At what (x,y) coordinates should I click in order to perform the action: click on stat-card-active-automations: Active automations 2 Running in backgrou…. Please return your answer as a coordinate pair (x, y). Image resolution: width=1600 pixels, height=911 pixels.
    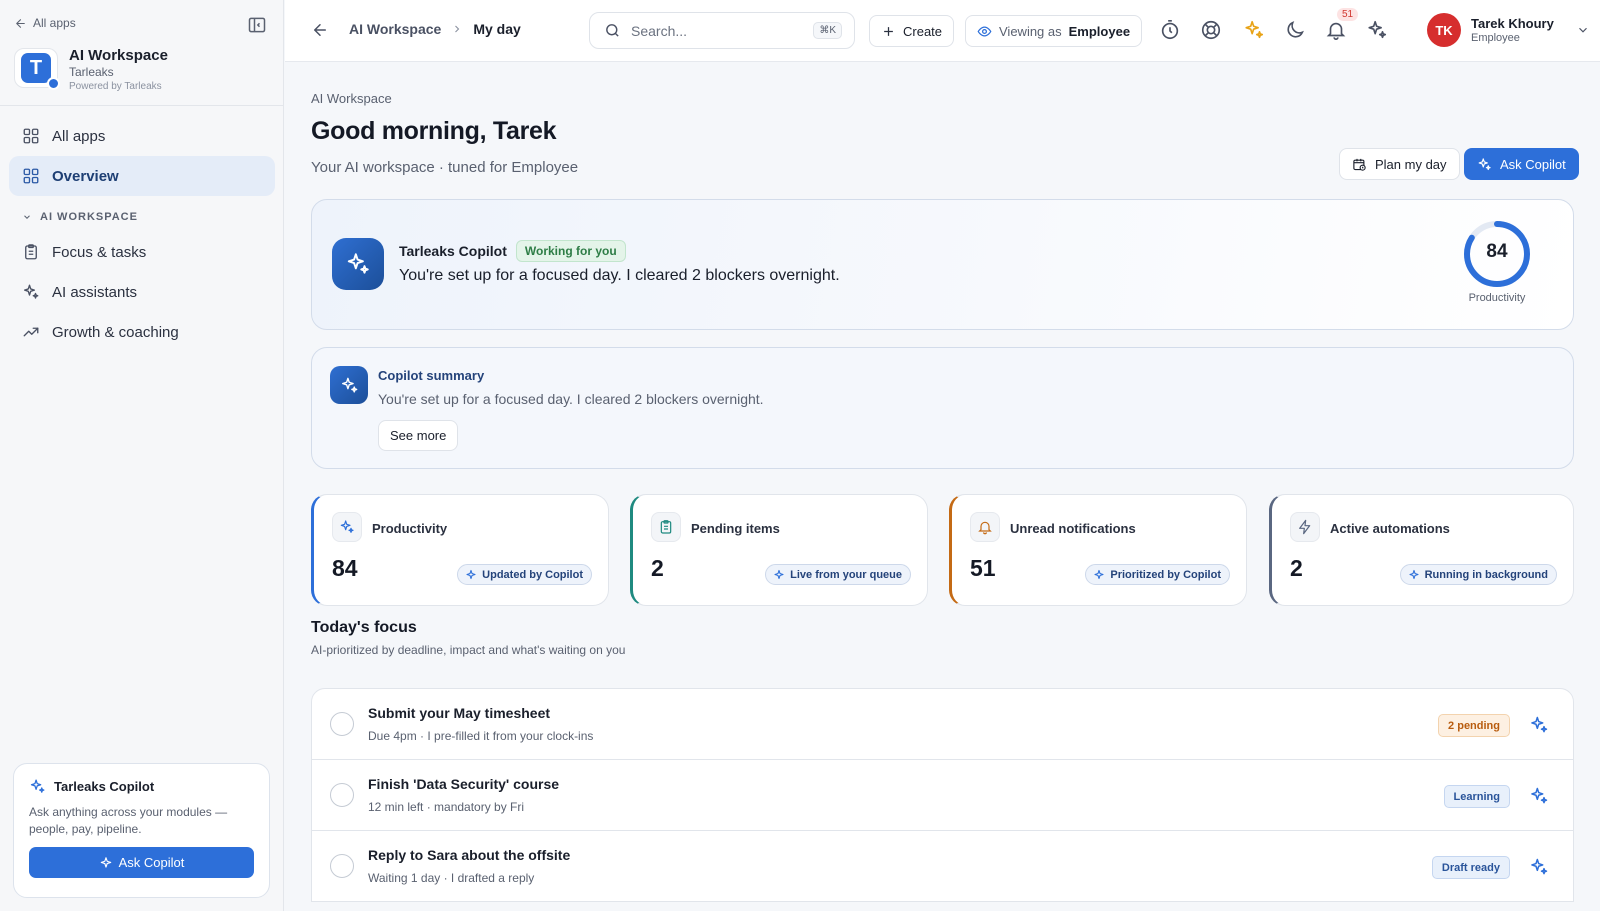
    Looking at the image, I should click on (1421, 550).